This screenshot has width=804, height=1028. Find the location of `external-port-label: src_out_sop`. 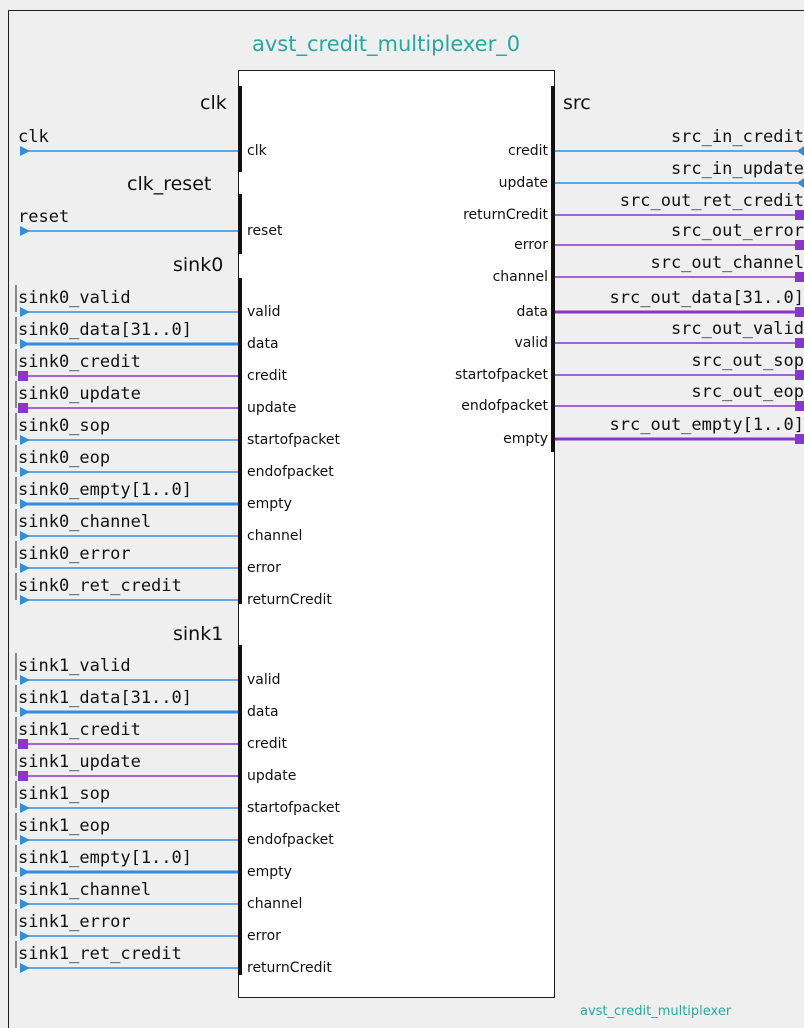

external-port-label: src_out_sop is located at coordinates (747, 361).